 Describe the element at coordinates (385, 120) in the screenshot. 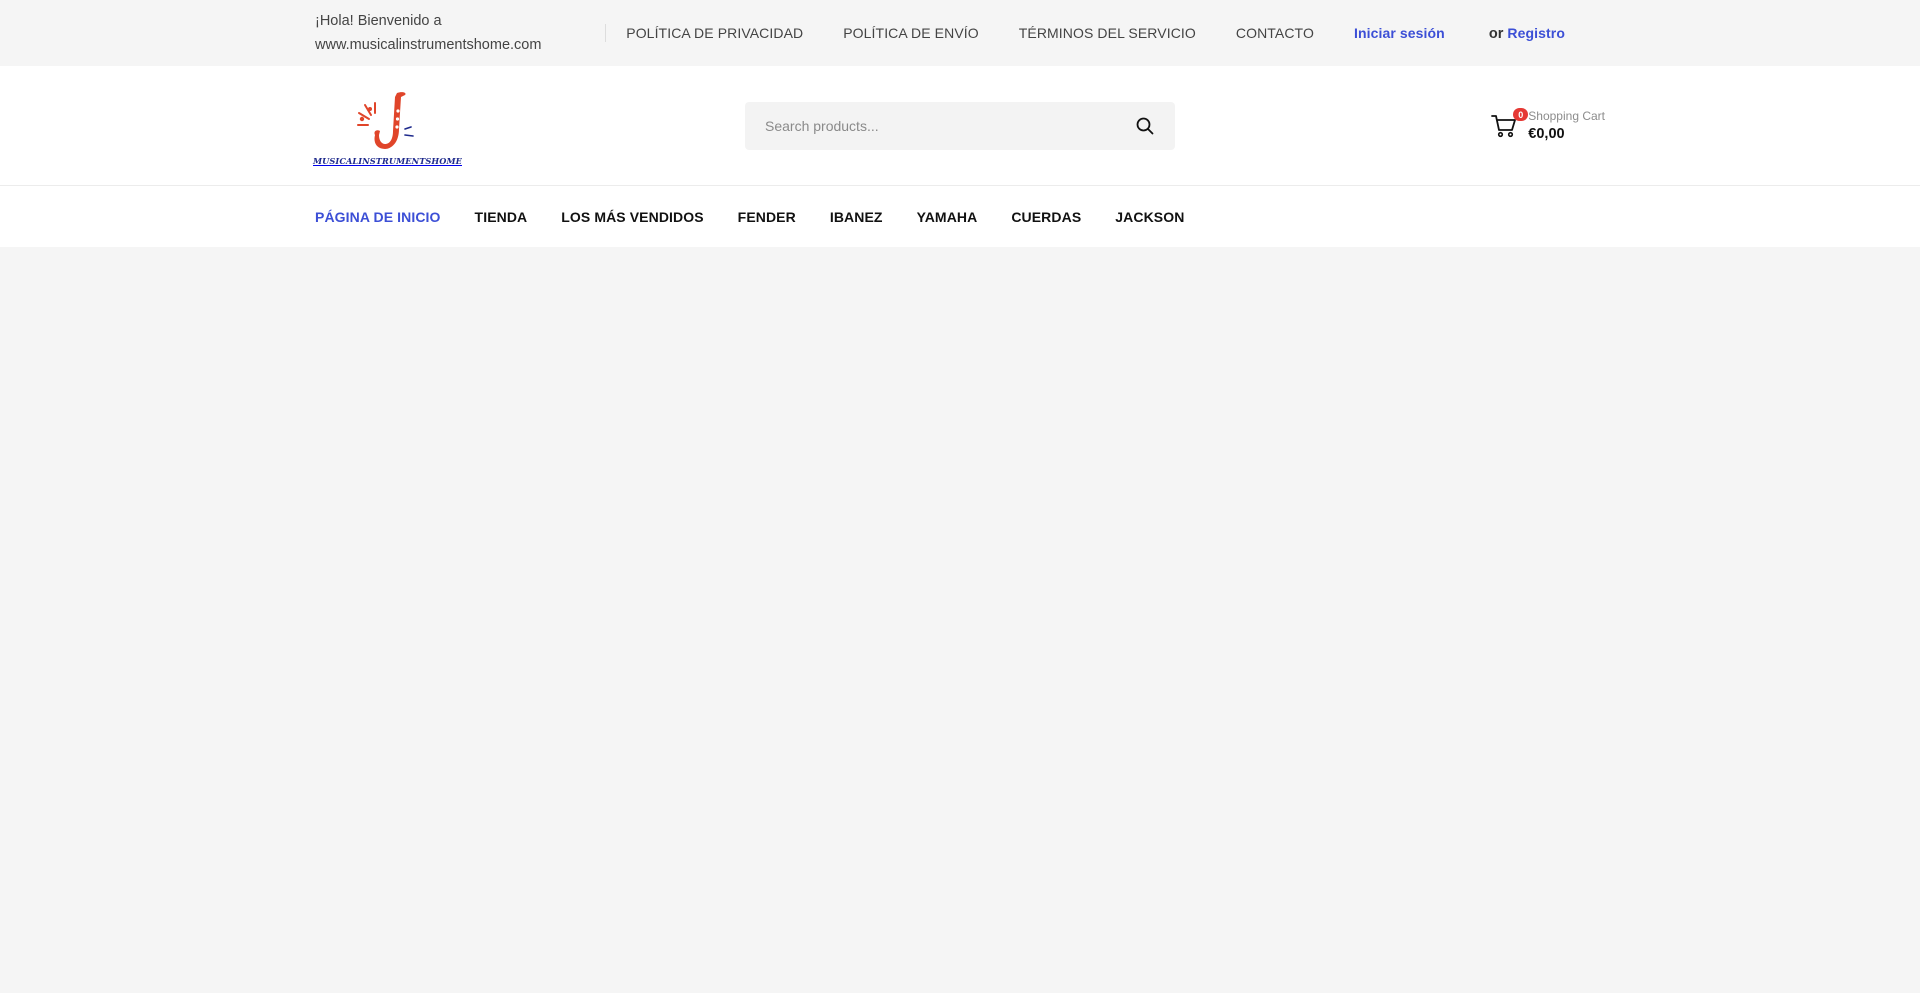

I see `saxophone-logo-icon` at that location.